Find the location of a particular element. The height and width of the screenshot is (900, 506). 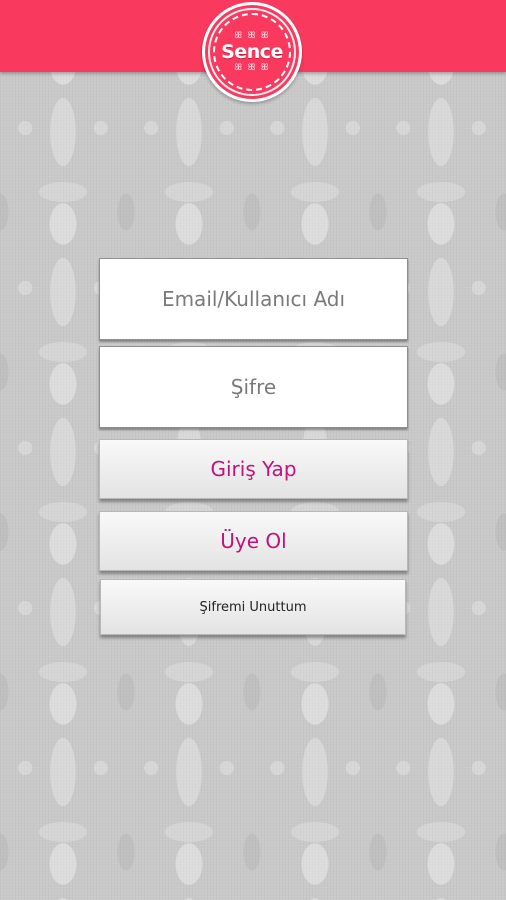

sence-logo: ꕥ ꕥ ꕥ Sence ꕥ ꕥ ꕥ is located at coordinates (252, 52).